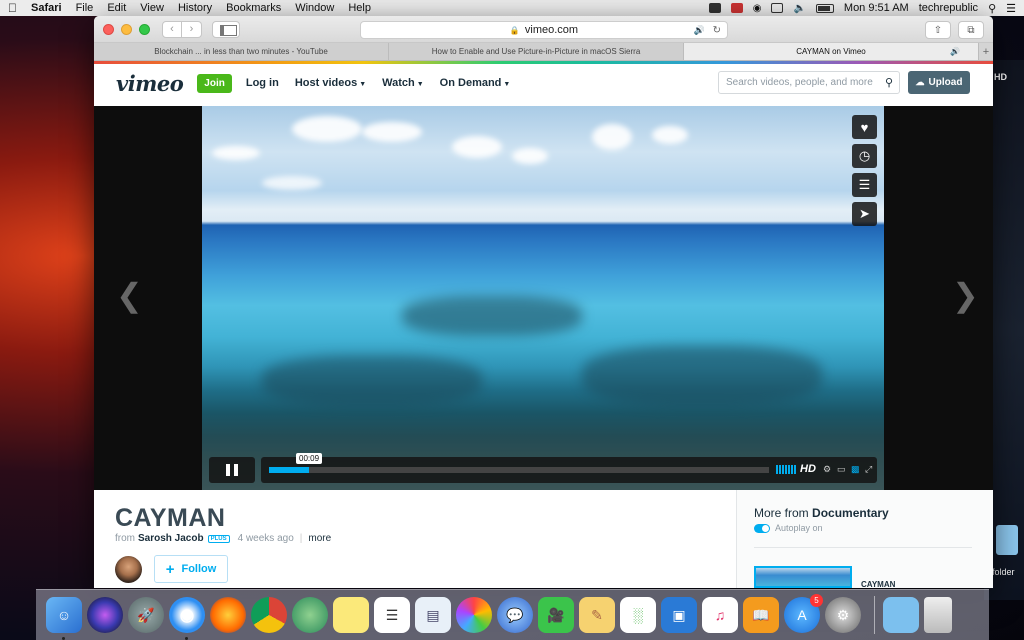  What do you see at coordinates (46, 8) in the screenshot?
I see `menu-app-name: Safari` at bounding box center [46, 8].